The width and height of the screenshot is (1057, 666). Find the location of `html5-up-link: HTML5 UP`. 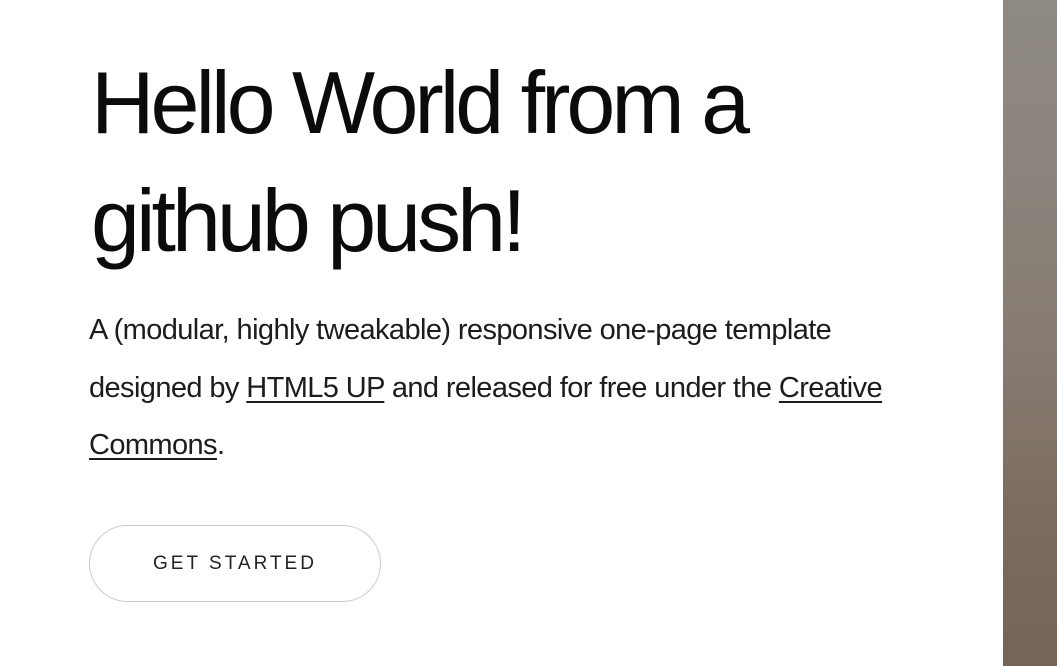

html5-up-link: HTML5 UP is located at coordinates (315, 388).